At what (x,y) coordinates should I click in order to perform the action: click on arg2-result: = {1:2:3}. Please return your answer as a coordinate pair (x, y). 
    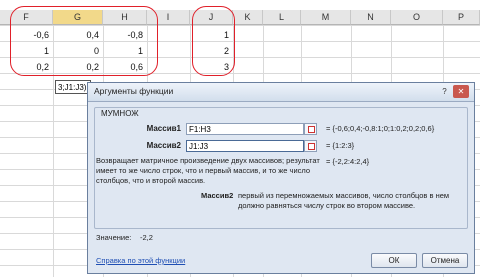
    Looking at the image, I should click on (340, 145).